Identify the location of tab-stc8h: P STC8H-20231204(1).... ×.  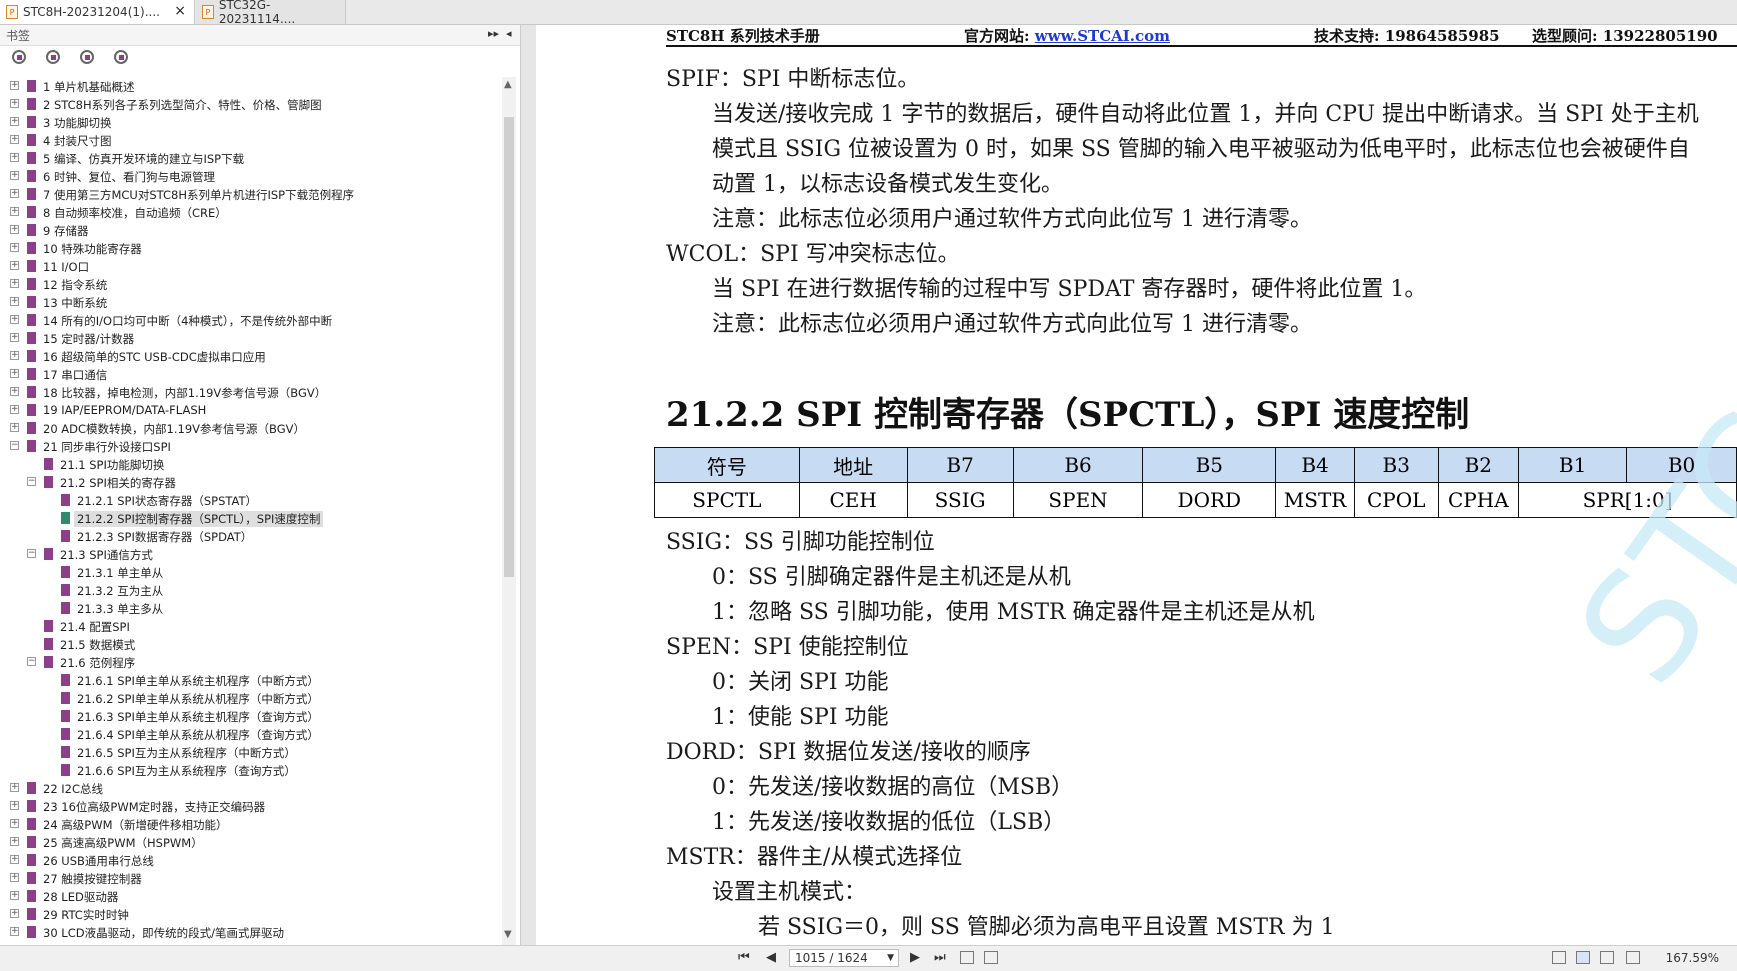
(97, 12).